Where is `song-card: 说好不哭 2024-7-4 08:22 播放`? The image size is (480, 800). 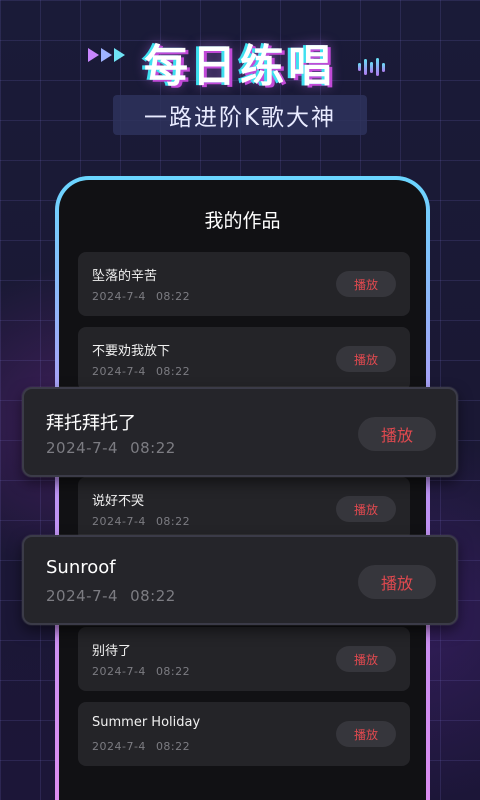 song-card: 说好不哭 2024-7-4 08:22 播放 is located at coordinates (244, 509).